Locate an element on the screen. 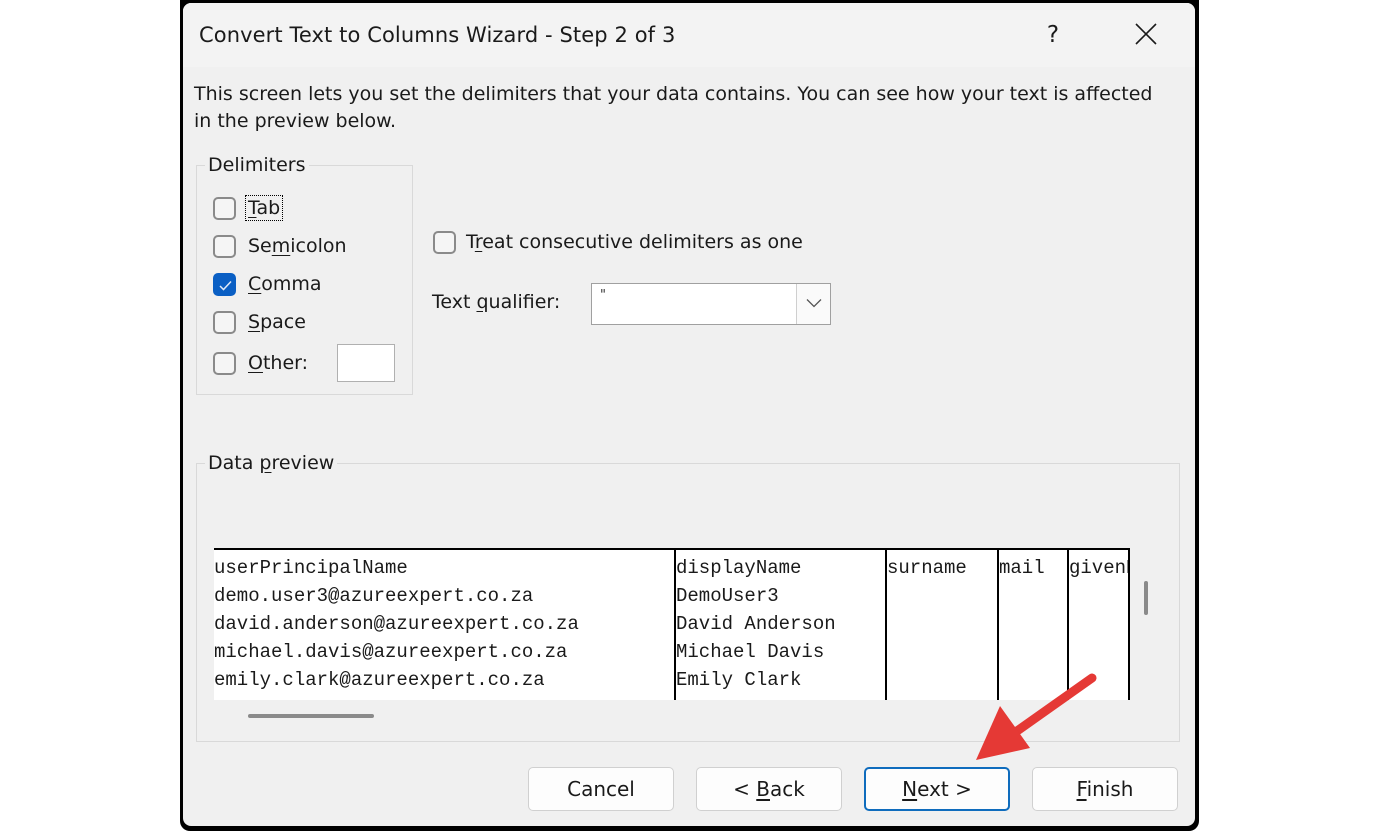 Image resolution: width=1378 pixels, height=831 pixels. accelerator-key: p is located at coordinates (265, 463).